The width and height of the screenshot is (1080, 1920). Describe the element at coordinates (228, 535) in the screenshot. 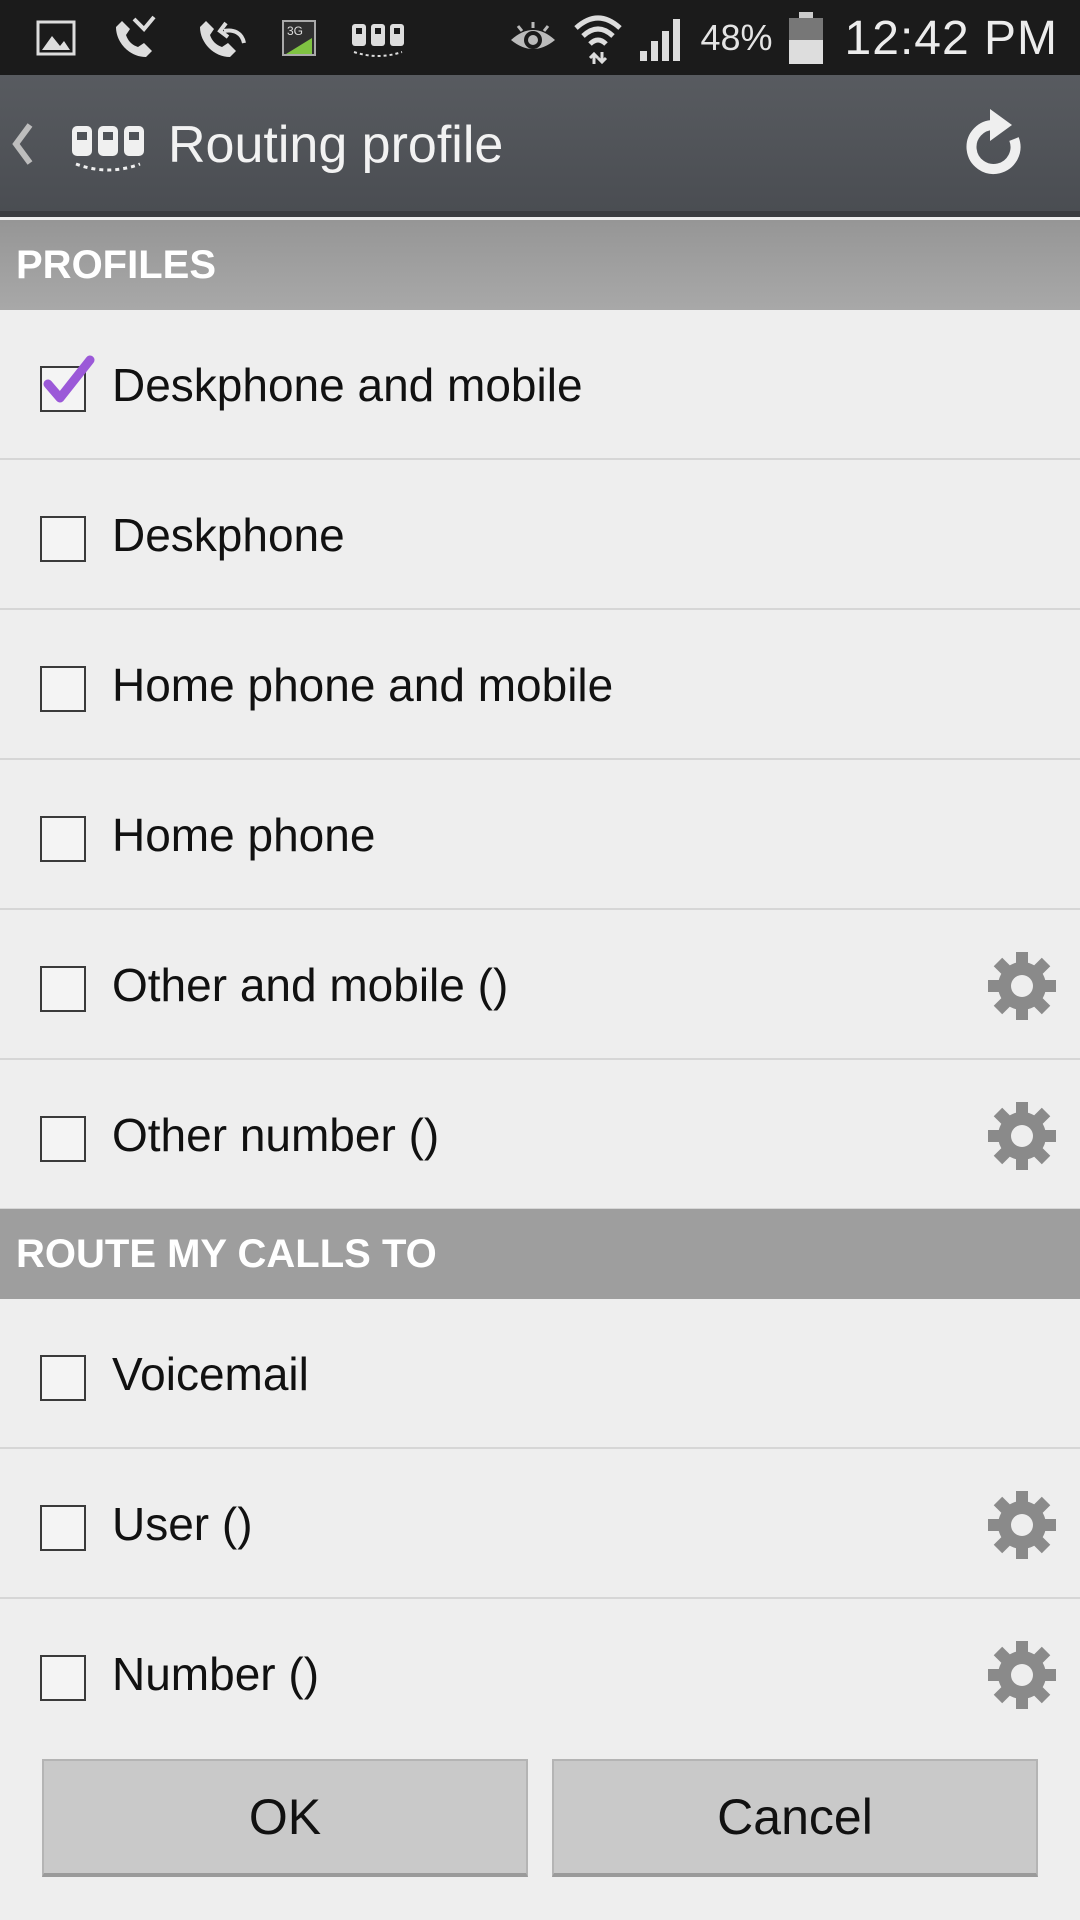

I see `profile-label: Deskphone` at that location.